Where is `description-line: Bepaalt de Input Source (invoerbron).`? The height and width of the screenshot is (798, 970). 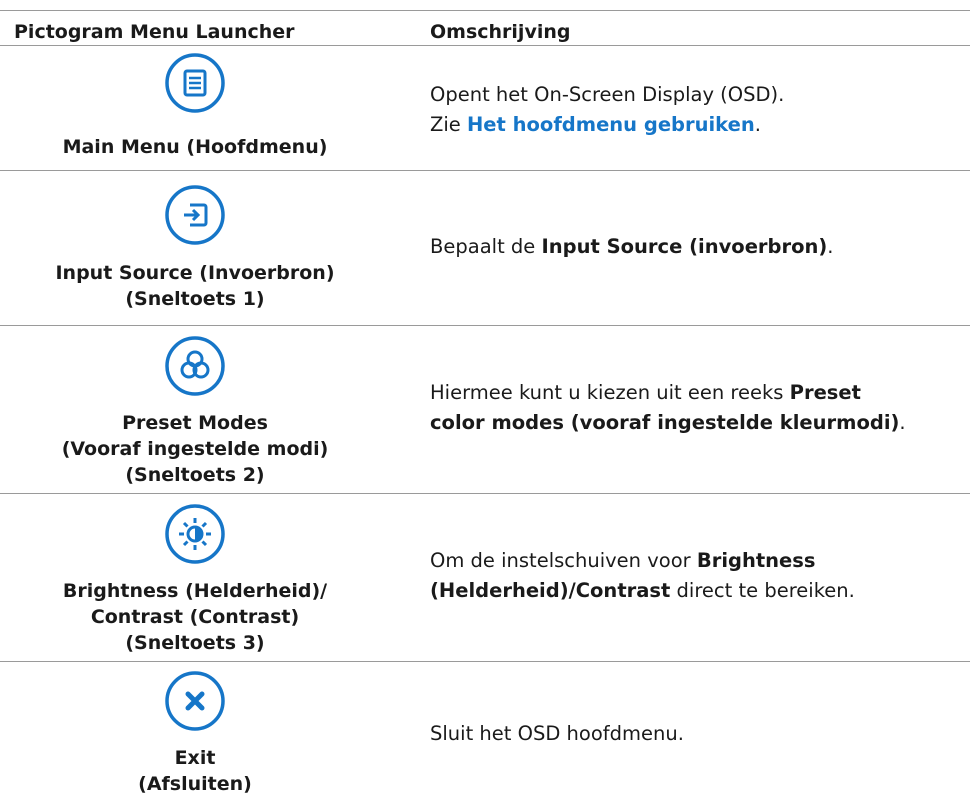 description-line: Bepaalt de Input Source (invoerbron). is located at coordinates (695, 247).